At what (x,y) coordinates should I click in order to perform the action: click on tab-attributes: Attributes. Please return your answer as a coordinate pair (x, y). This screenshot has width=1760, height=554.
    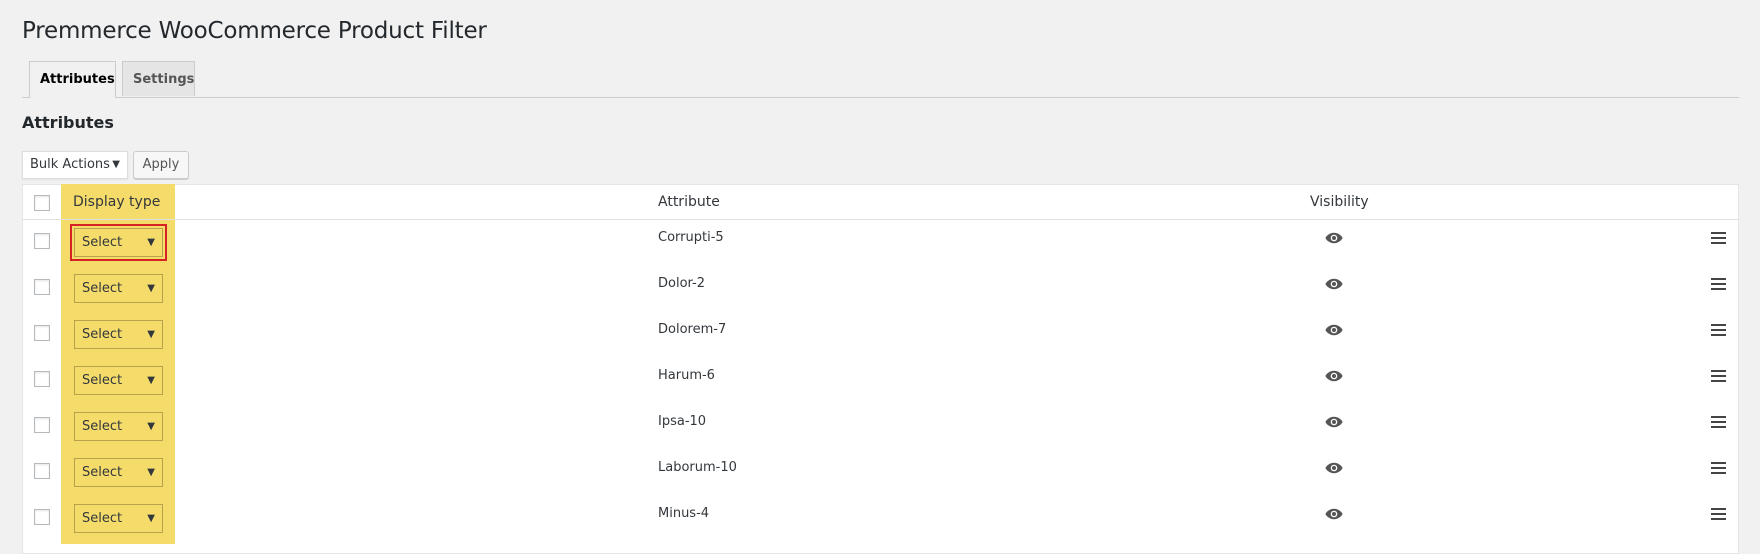
    Looking at the image, I should click on (72, 79).